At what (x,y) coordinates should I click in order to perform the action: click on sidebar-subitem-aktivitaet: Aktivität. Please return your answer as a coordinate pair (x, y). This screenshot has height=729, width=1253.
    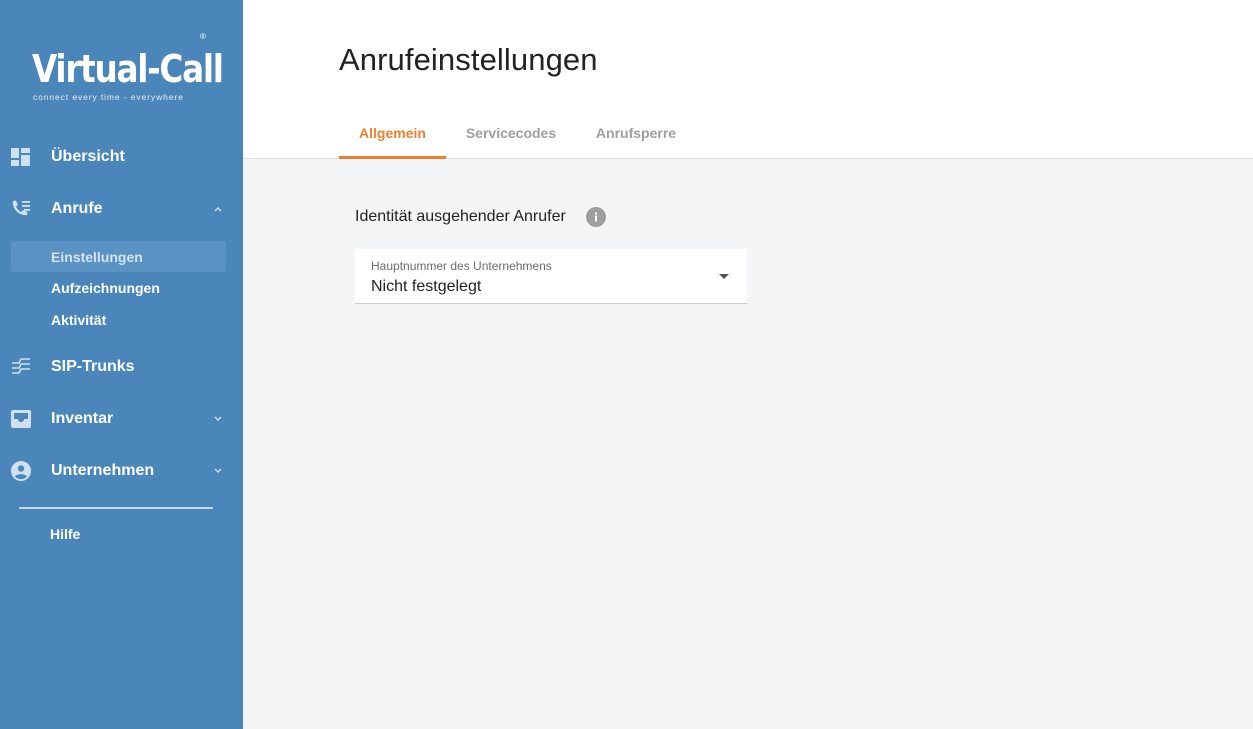
    Looking at the image, I should click on (118, 319).